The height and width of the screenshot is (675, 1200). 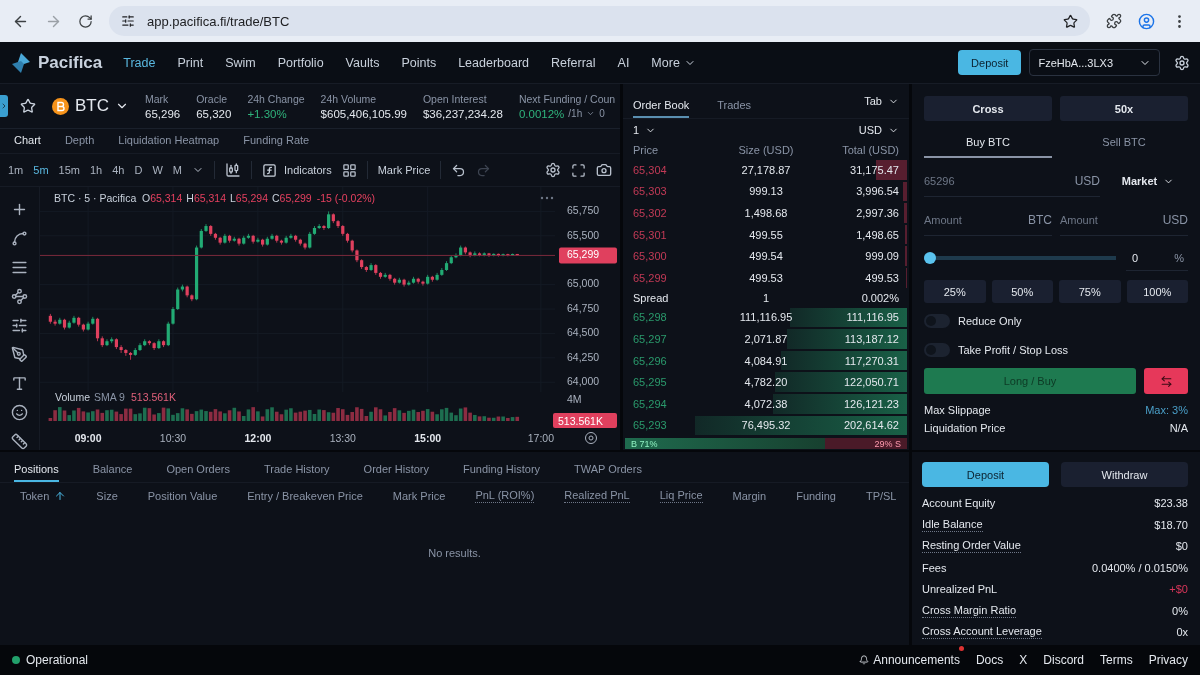 I want to click on bid-size: 4,084.91, so click(x=766, y=360).